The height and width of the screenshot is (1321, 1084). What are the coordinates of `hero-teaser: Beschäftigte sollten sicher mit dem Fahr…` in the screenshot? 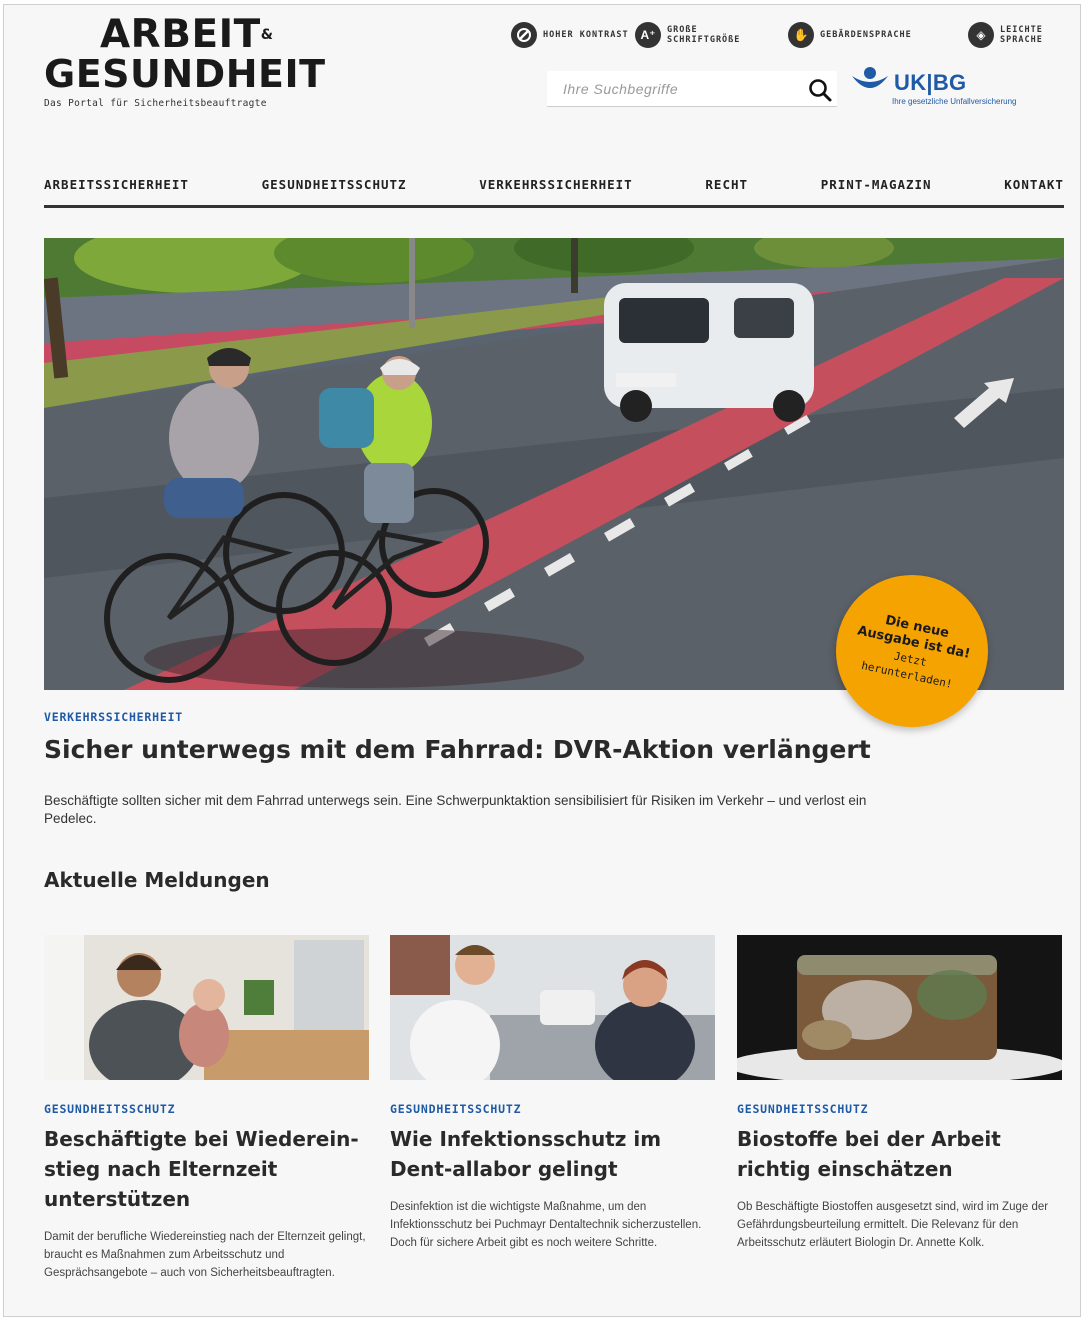 It's located at (455, 809).